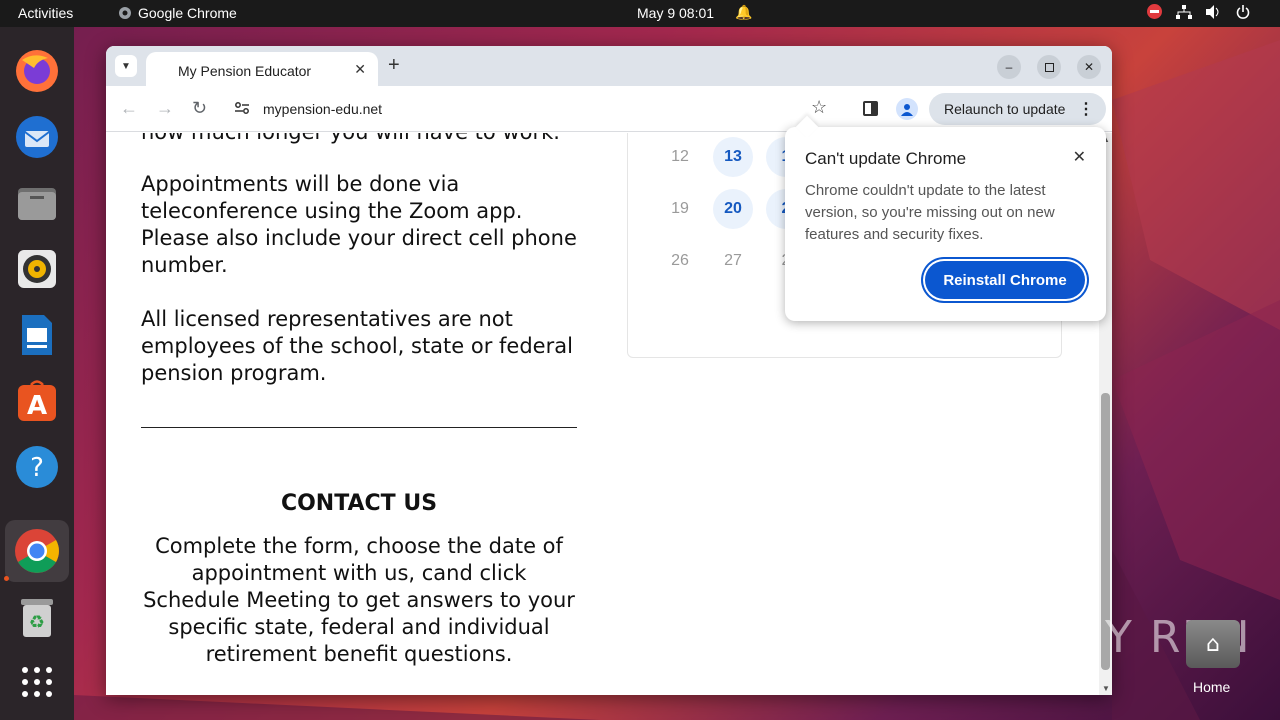  What do you see at coordinates (129, 108) in the screenshot?
I see `back-icon: ←` at bounding box center [129, 108].